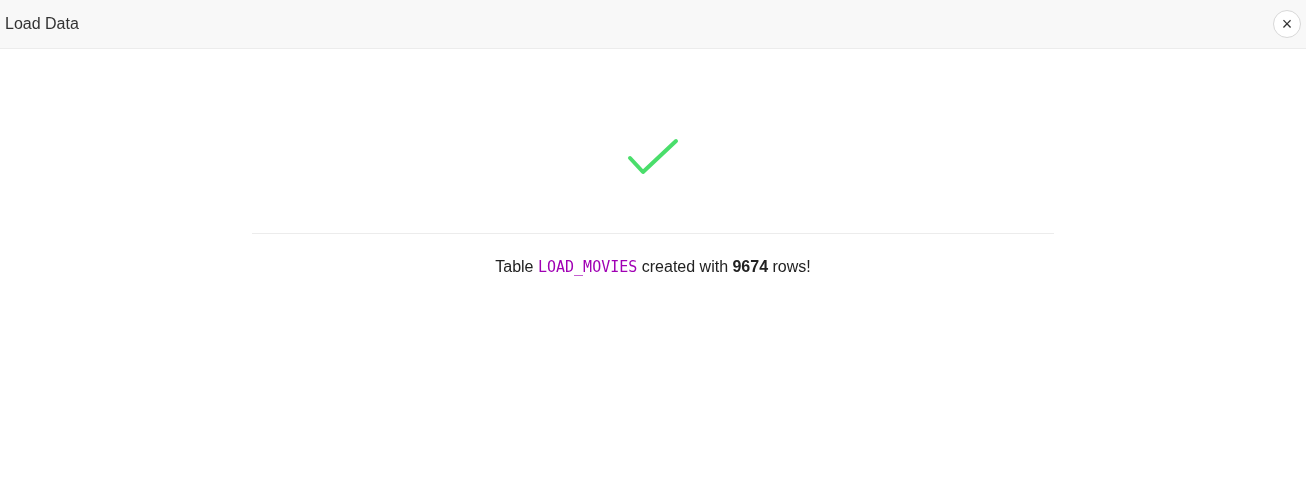  Describe the element at coordinates (1287, 24) in the screenshot. I see `close-button: ×` at that location.